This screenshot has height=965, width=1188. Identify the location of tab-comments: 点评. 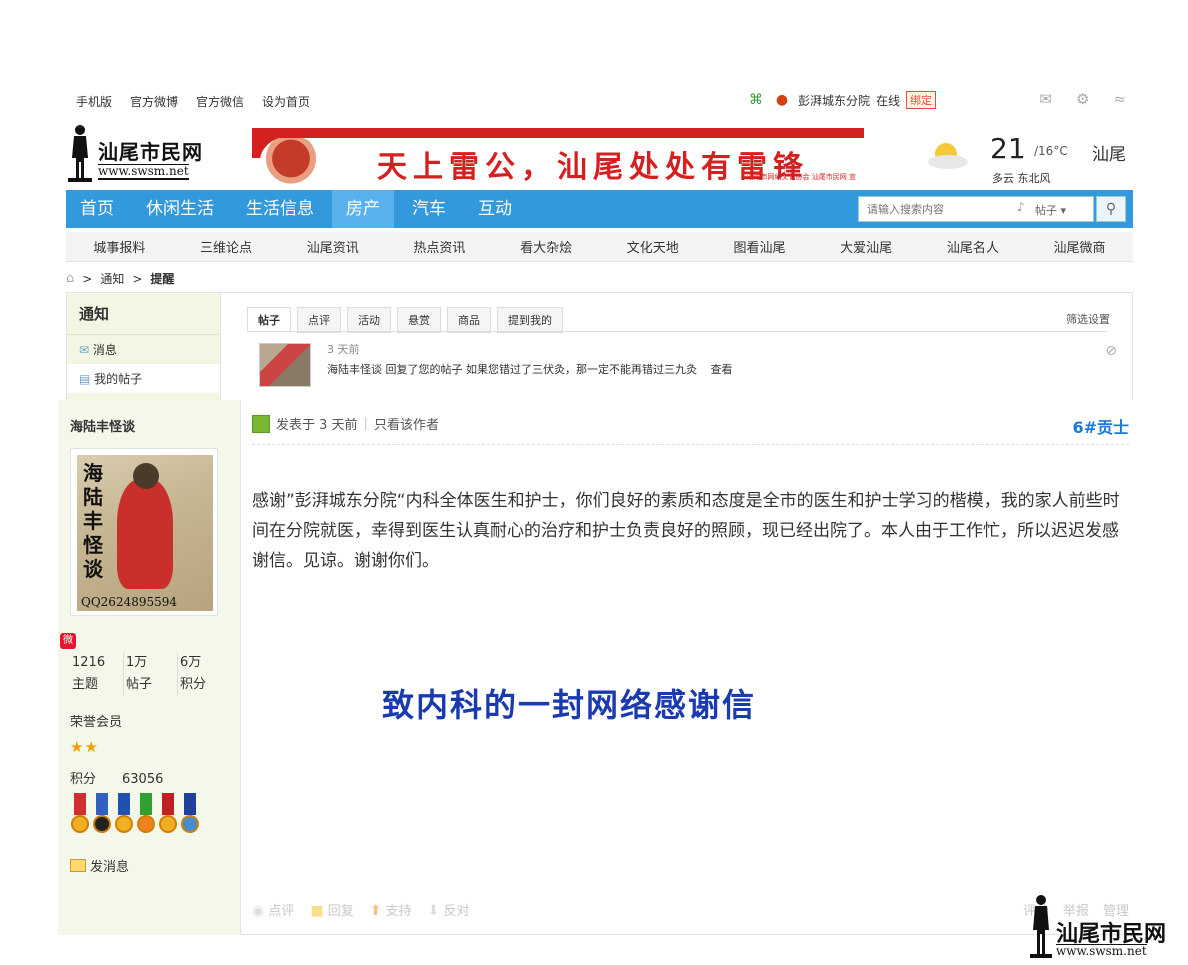
(319, 320).